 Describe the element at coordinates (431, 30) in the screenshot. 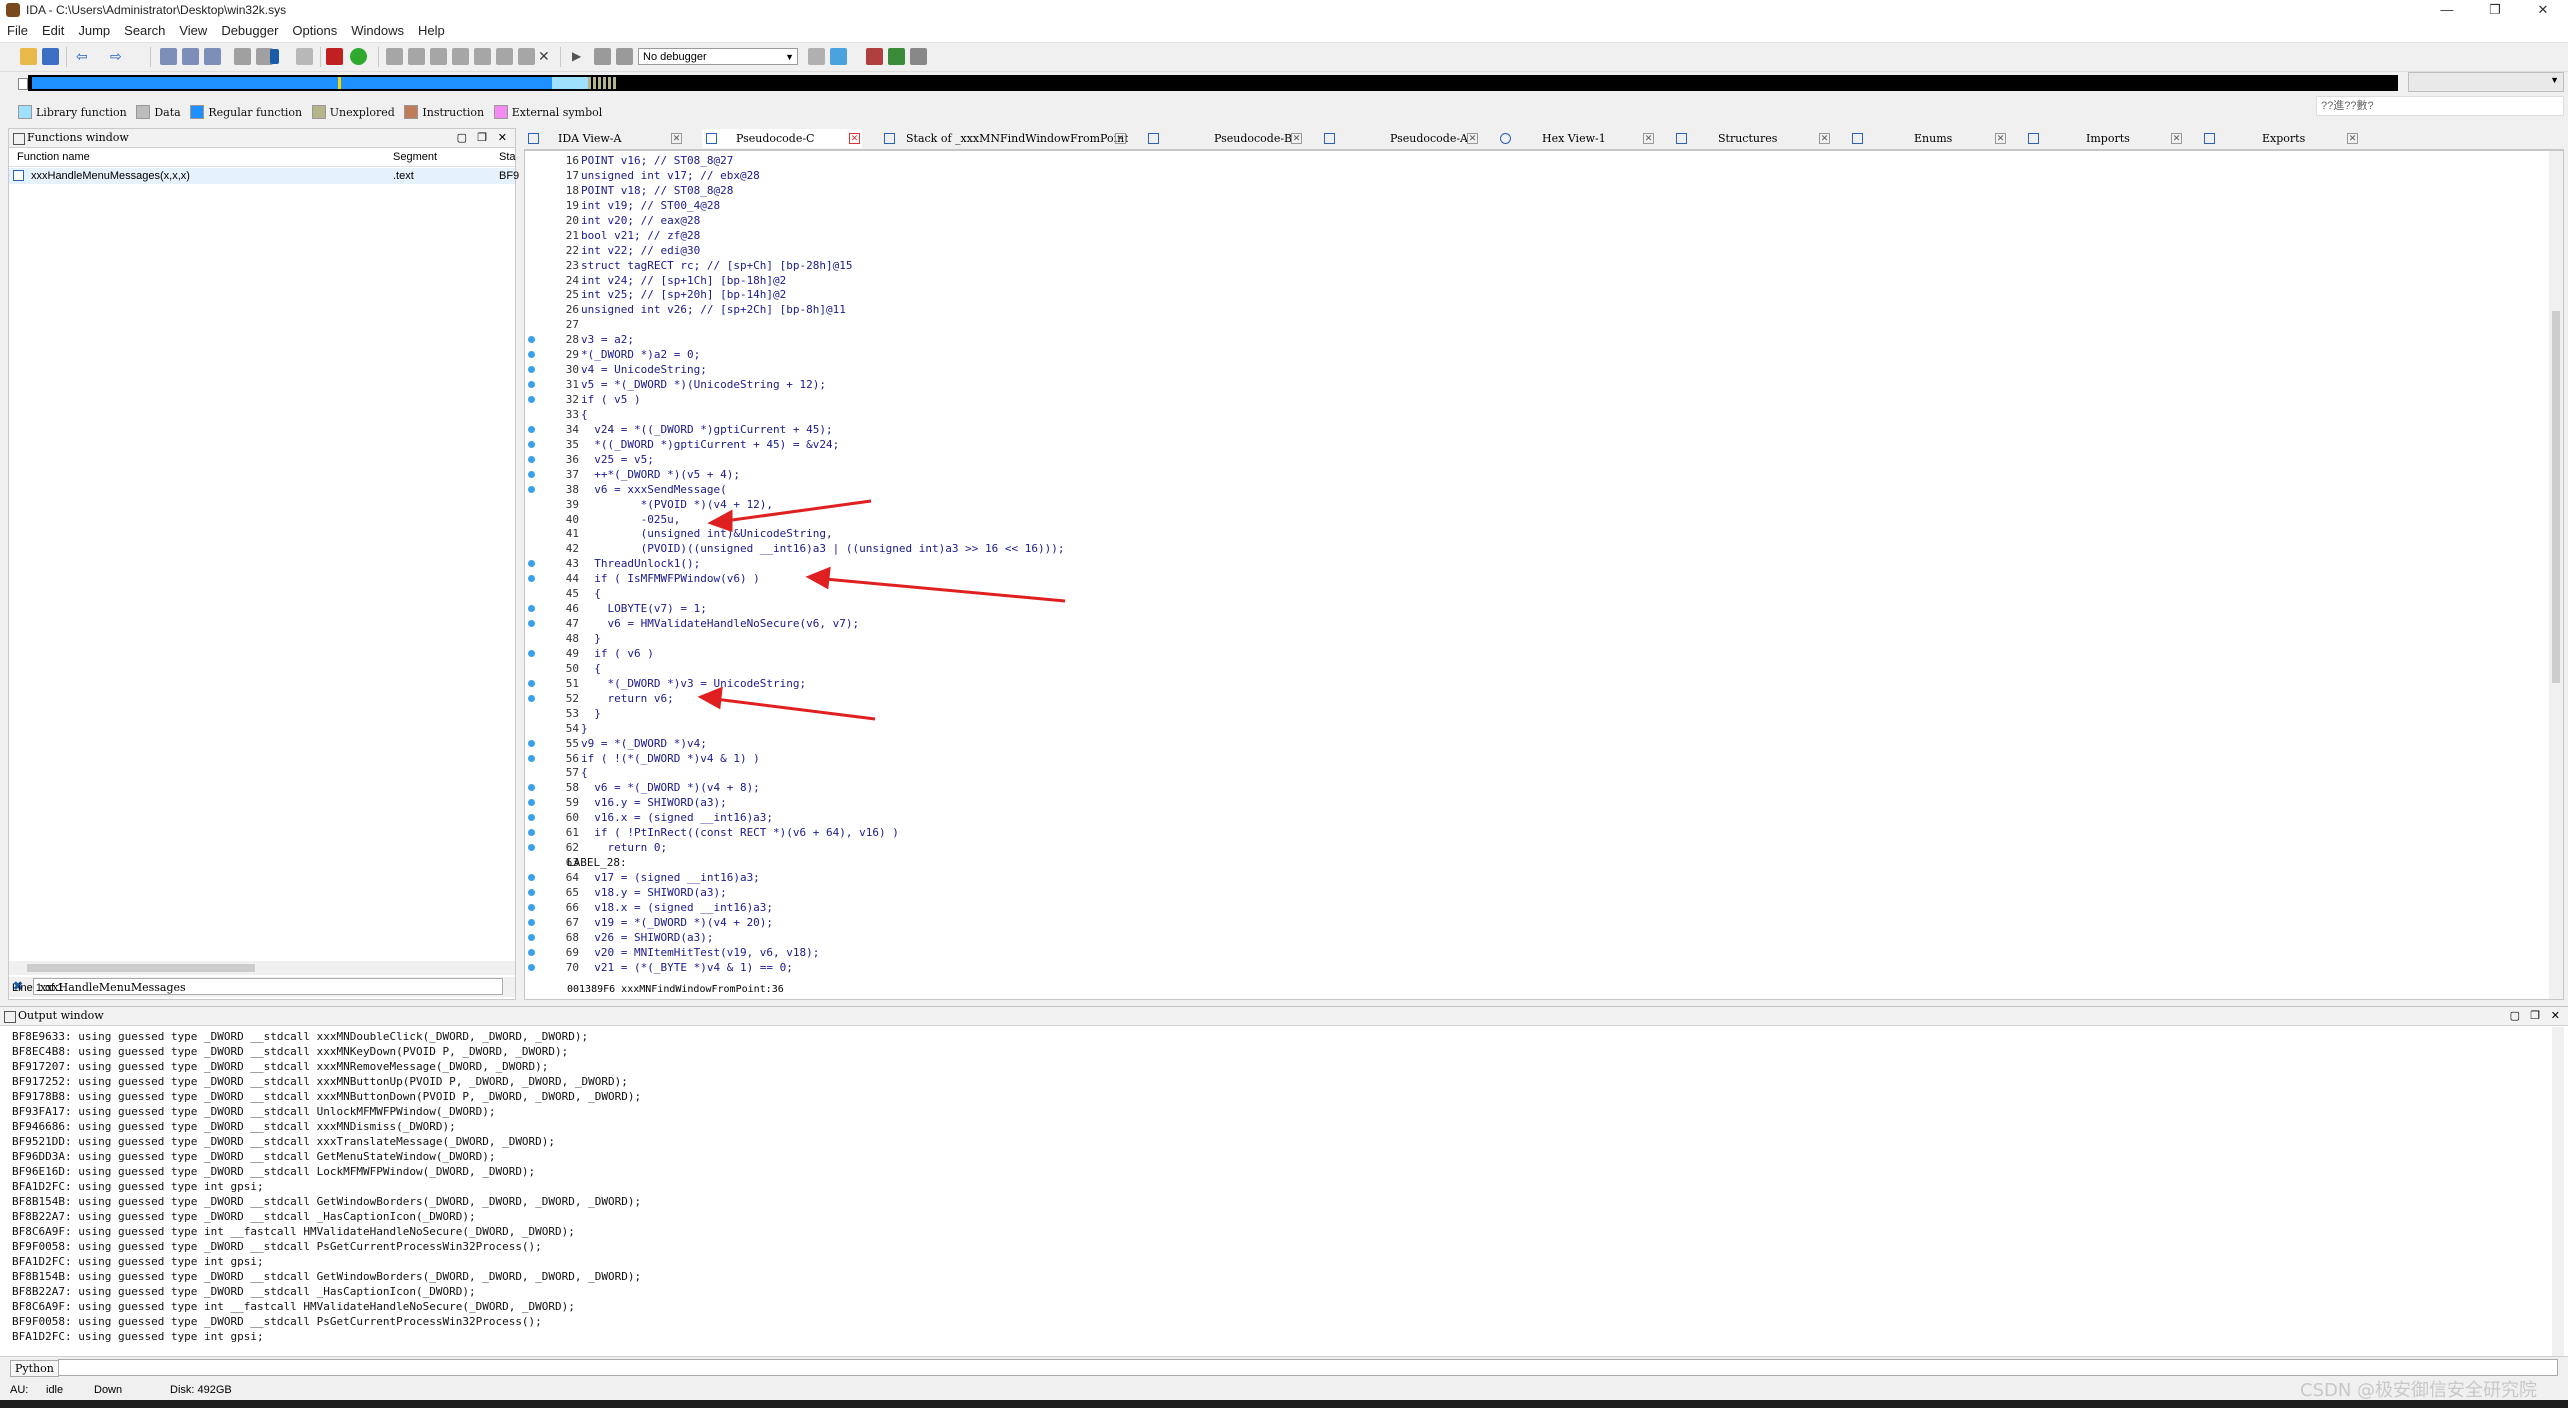

I see `menu-help: Help` at that location.